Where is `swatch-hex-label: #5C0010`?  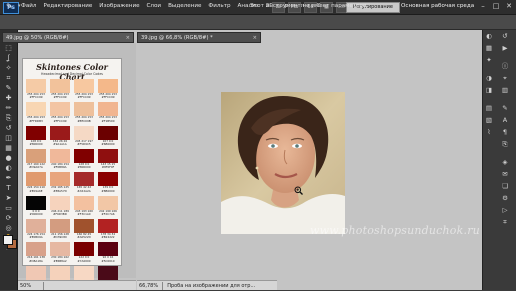 swatch-hex-label: #5C0010 is located at coordinates (108, 261).